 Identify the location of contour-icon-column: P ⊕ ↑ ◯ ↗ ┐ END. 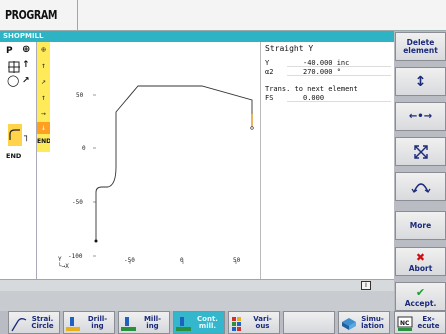
(18, 160).